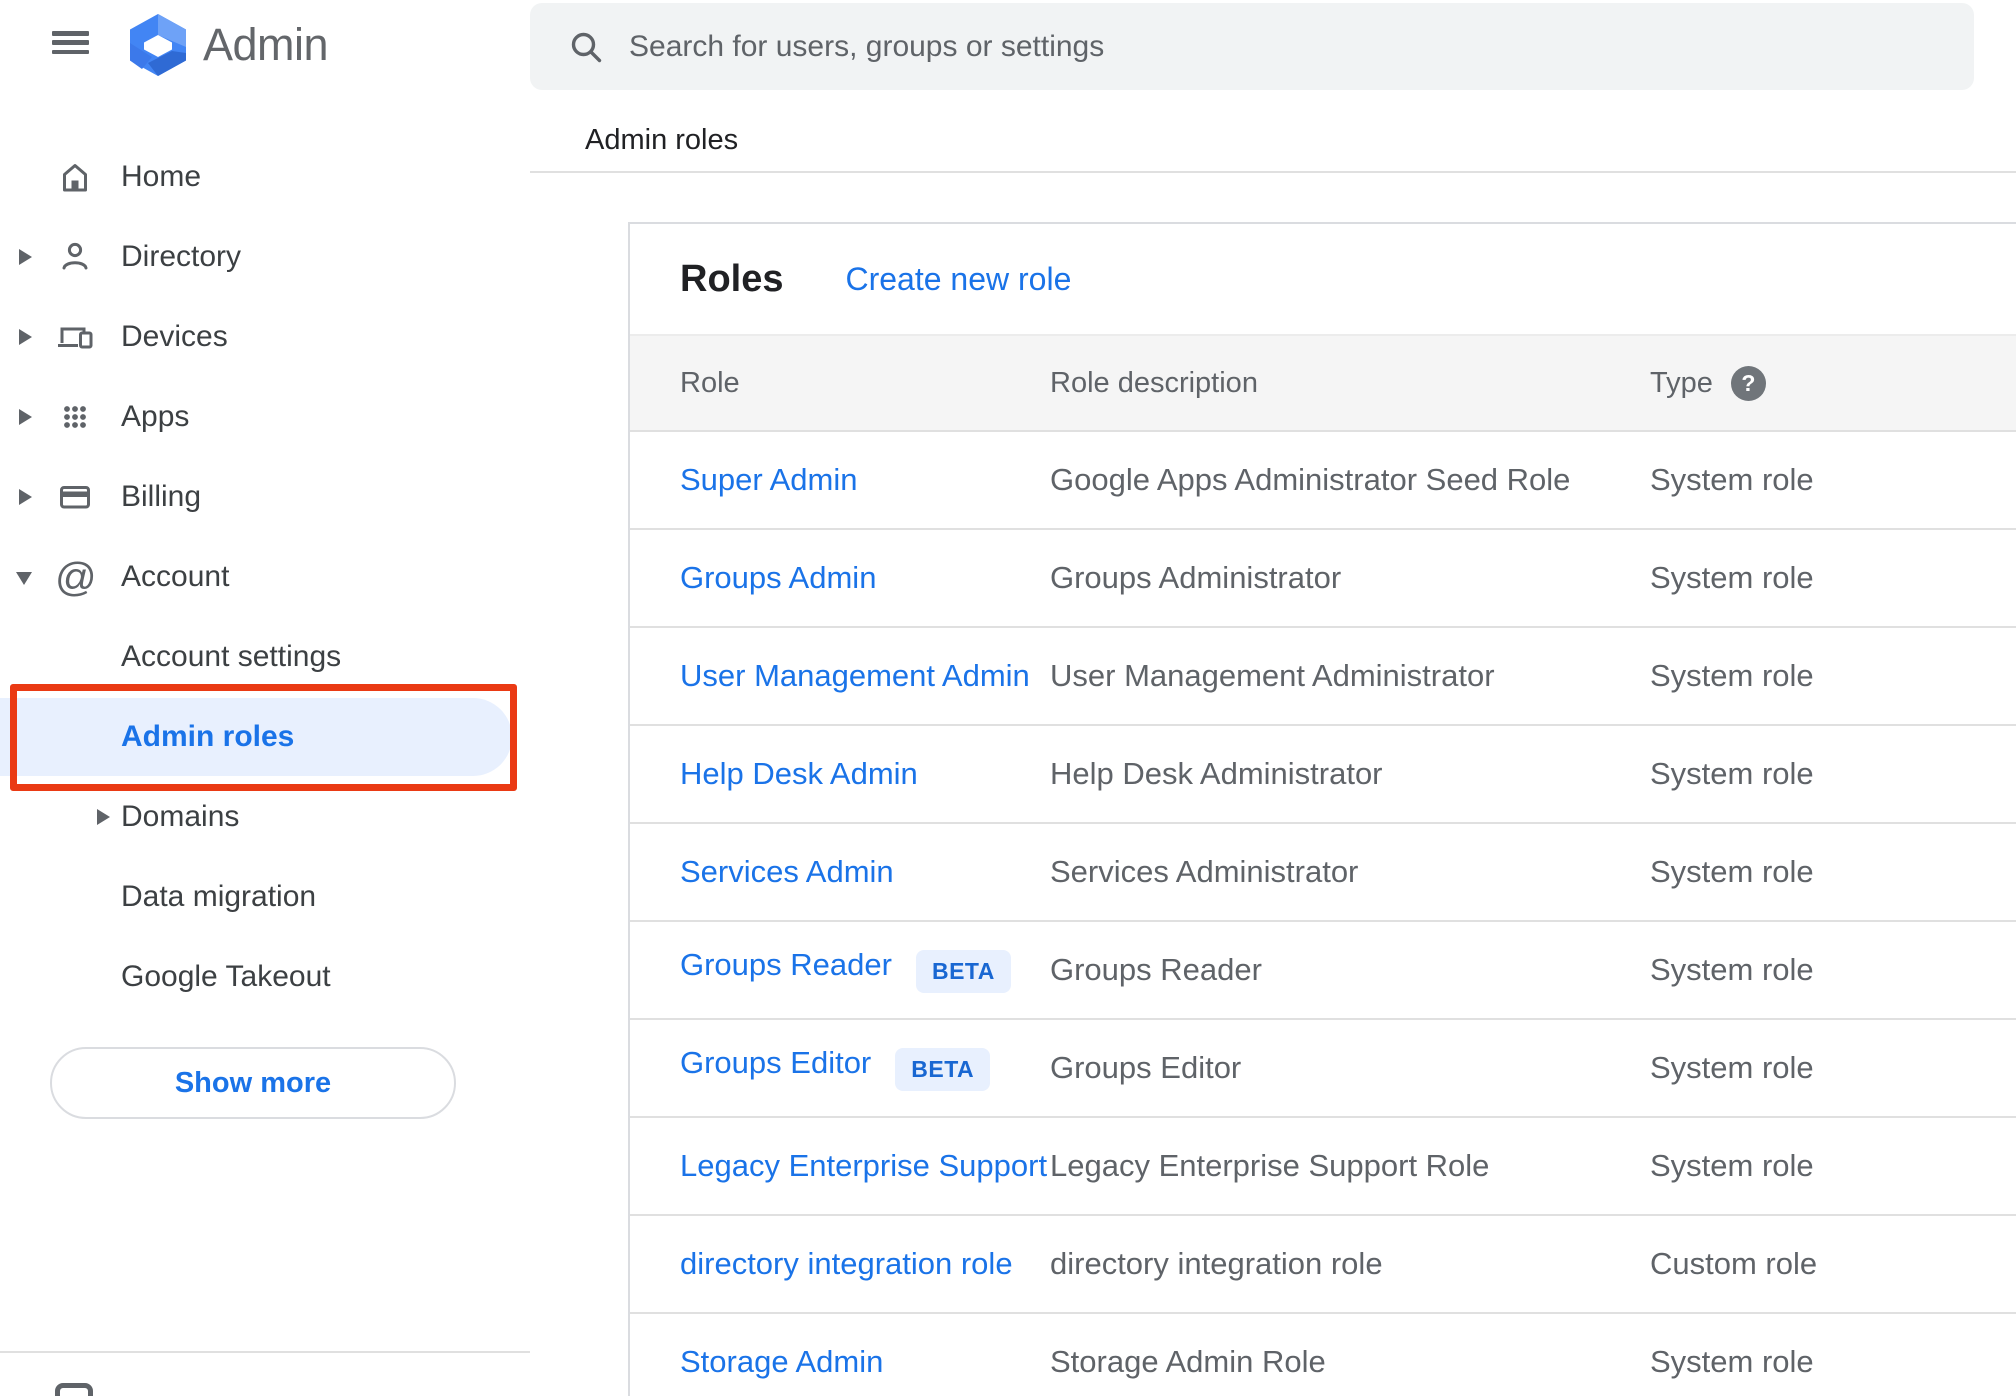 The width and height of the screenshot is (2016, 1396). I want to click on admin-logo: Admin, so click(228, 45).